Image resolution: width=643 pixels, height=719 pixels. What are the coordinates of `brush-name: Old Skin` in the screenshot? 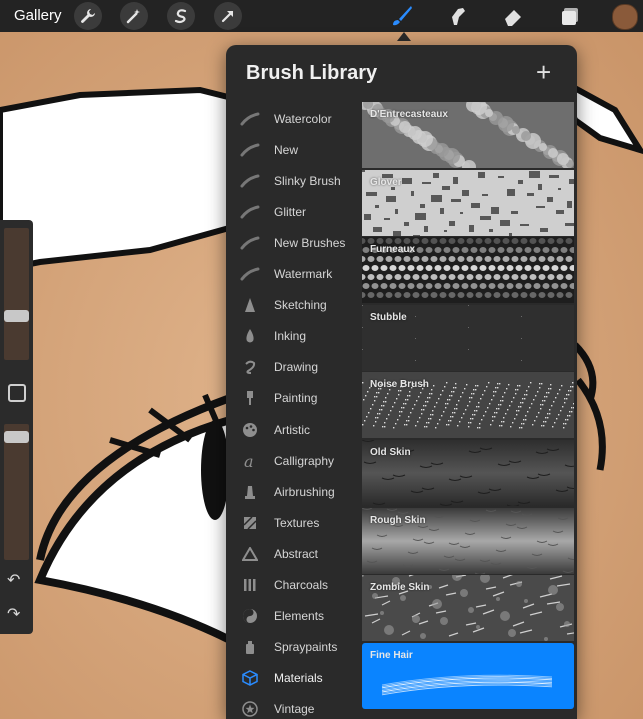 It's located at (390, 452).